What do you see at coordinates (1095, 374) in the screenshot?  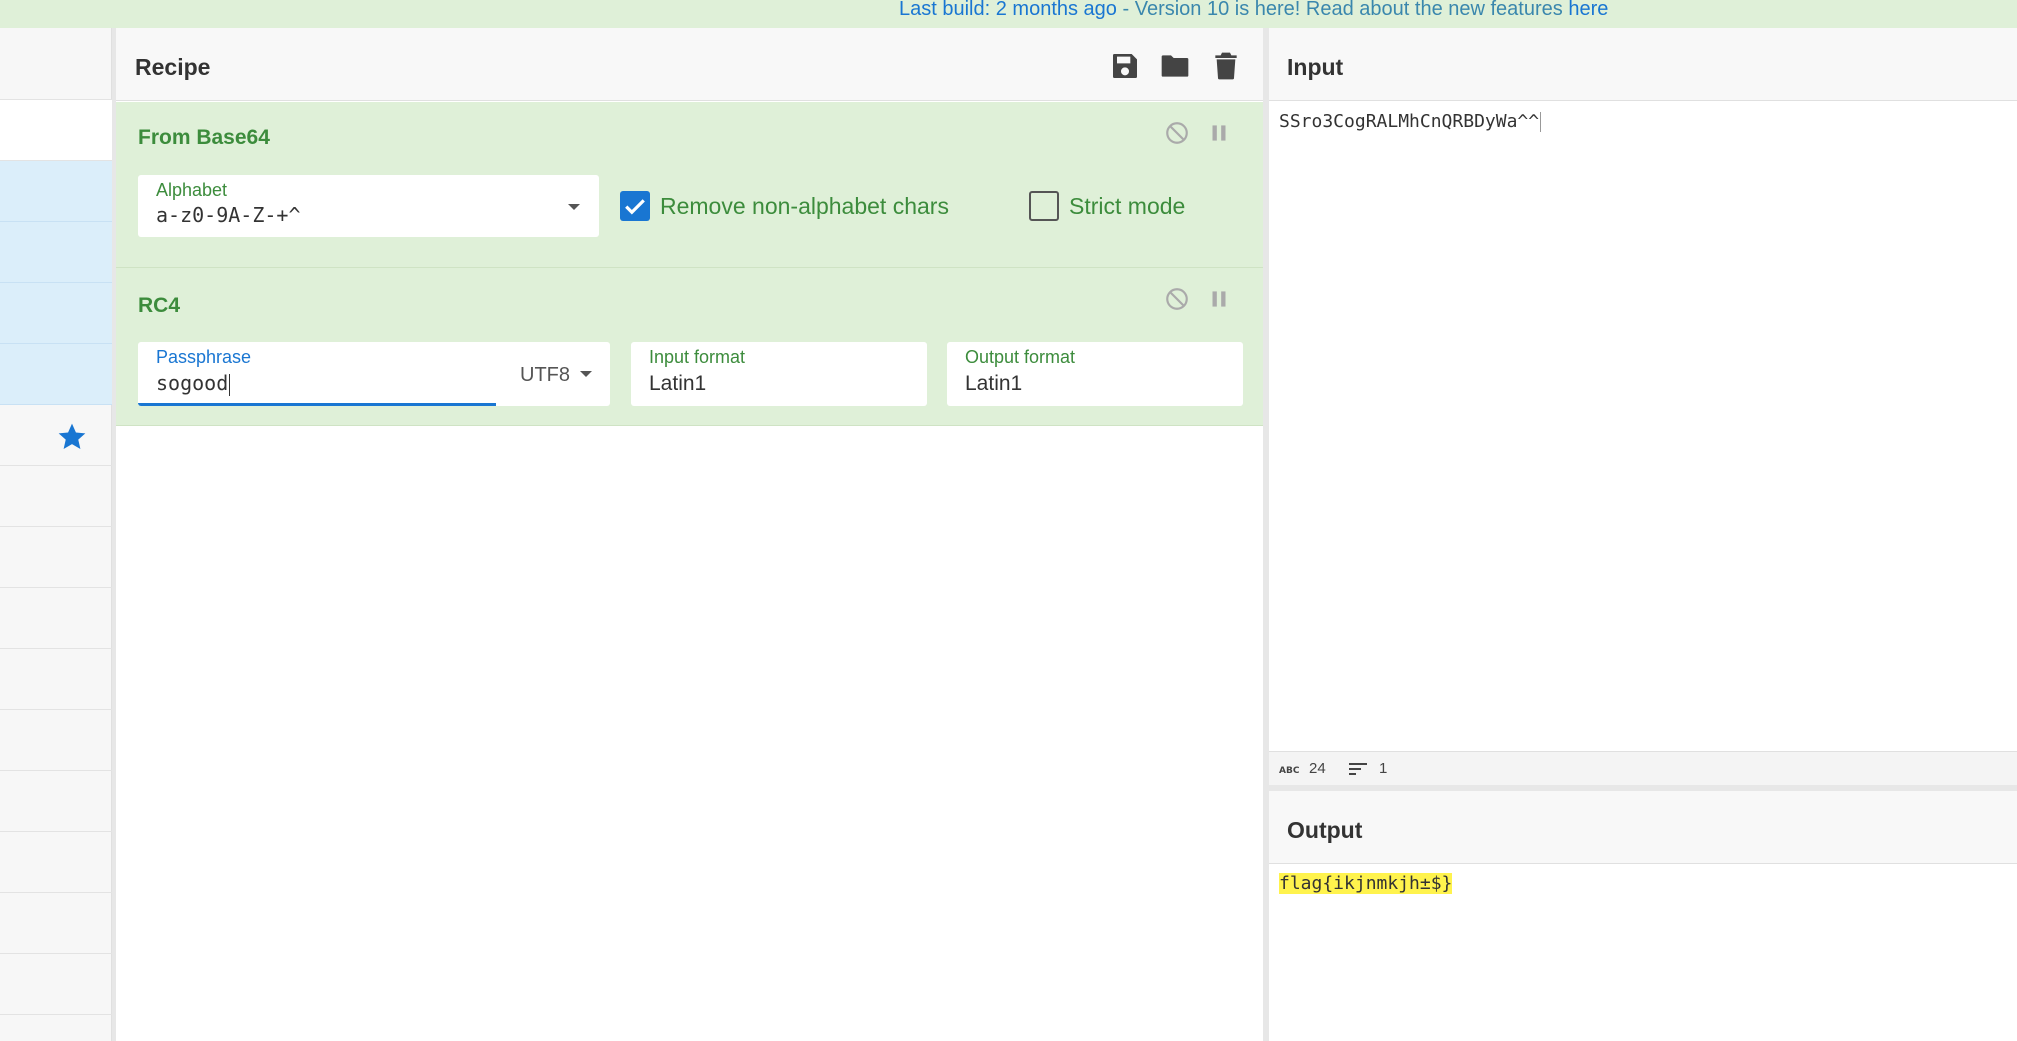 I see `output-format-select: Output format Latin1` at bounding box center [1095, 374].